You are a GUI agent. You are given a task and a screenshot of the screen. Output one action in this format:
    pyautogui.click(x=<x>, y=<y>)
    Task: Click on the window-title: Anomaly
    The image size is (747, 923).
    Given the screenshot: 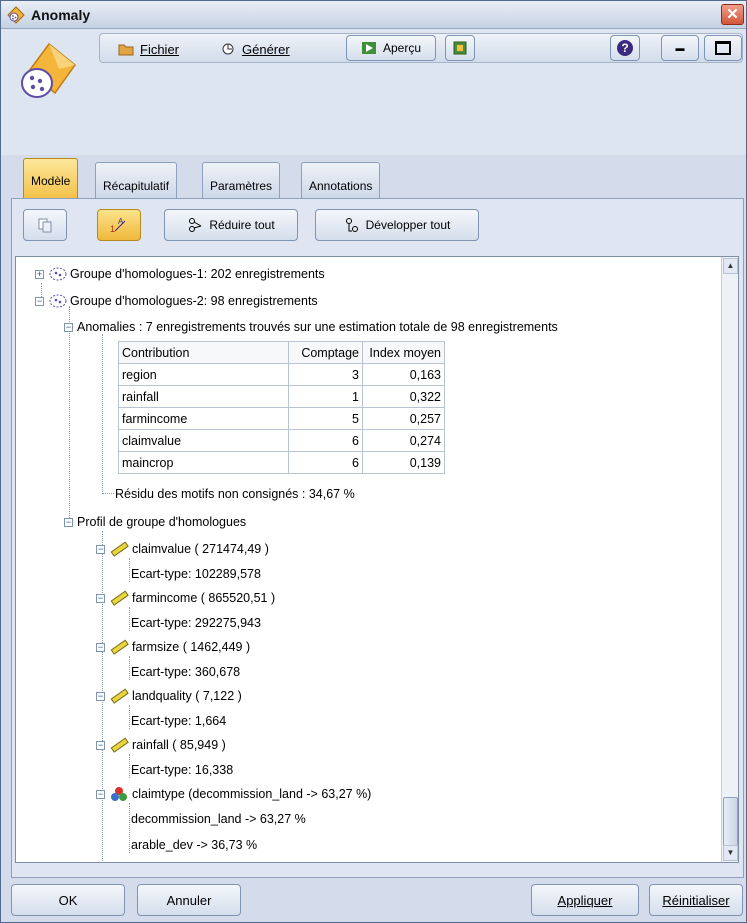 What is the action you would take?
    pyautogui.click(x=61, y=15)
    